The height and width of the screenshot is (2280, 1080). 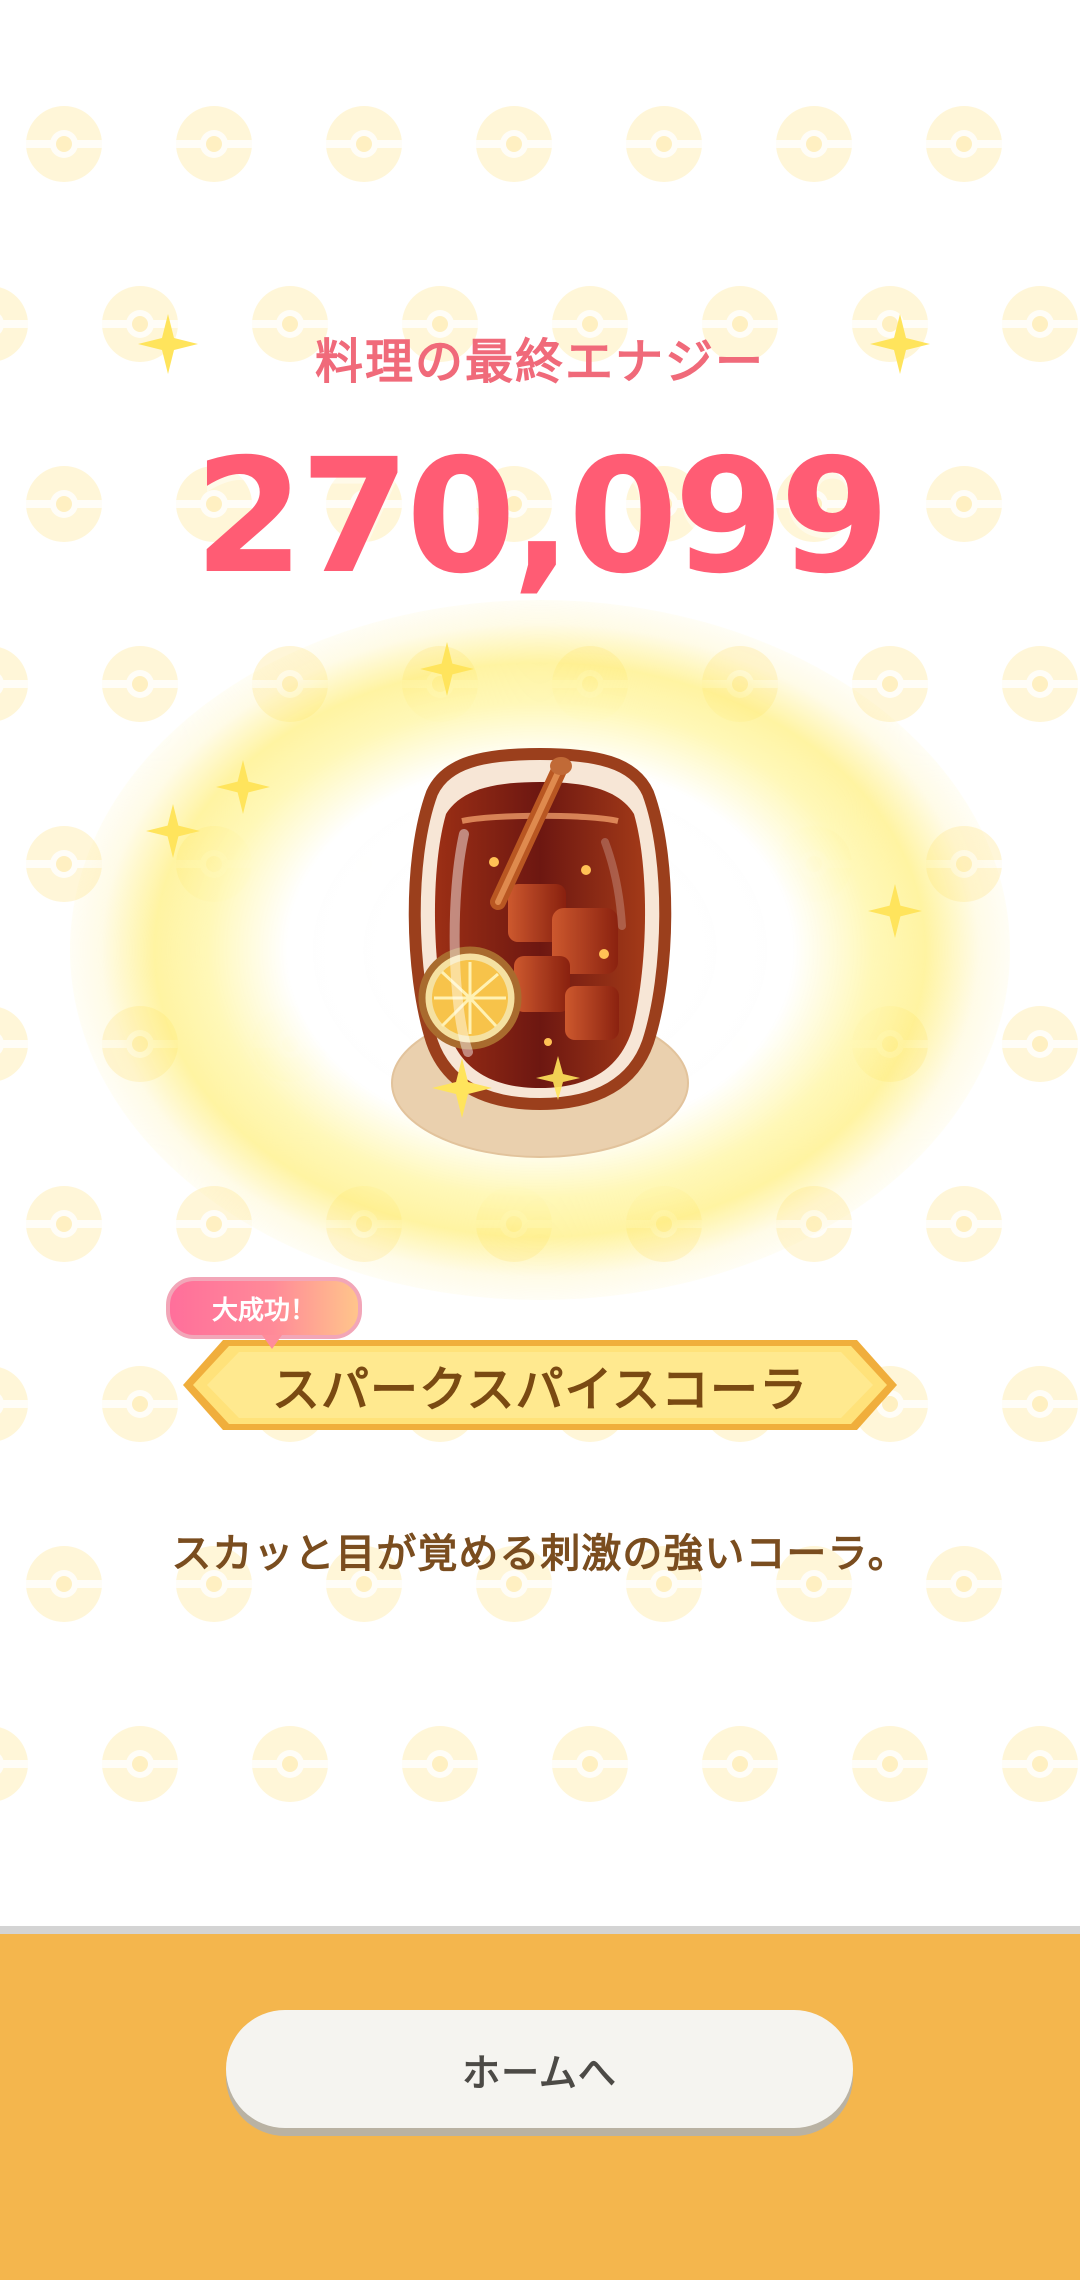 What do you see at coordinates (542, 517) in the screenshot?
I see `final-energy-value: 270,099` at bounding box center [542, 517].